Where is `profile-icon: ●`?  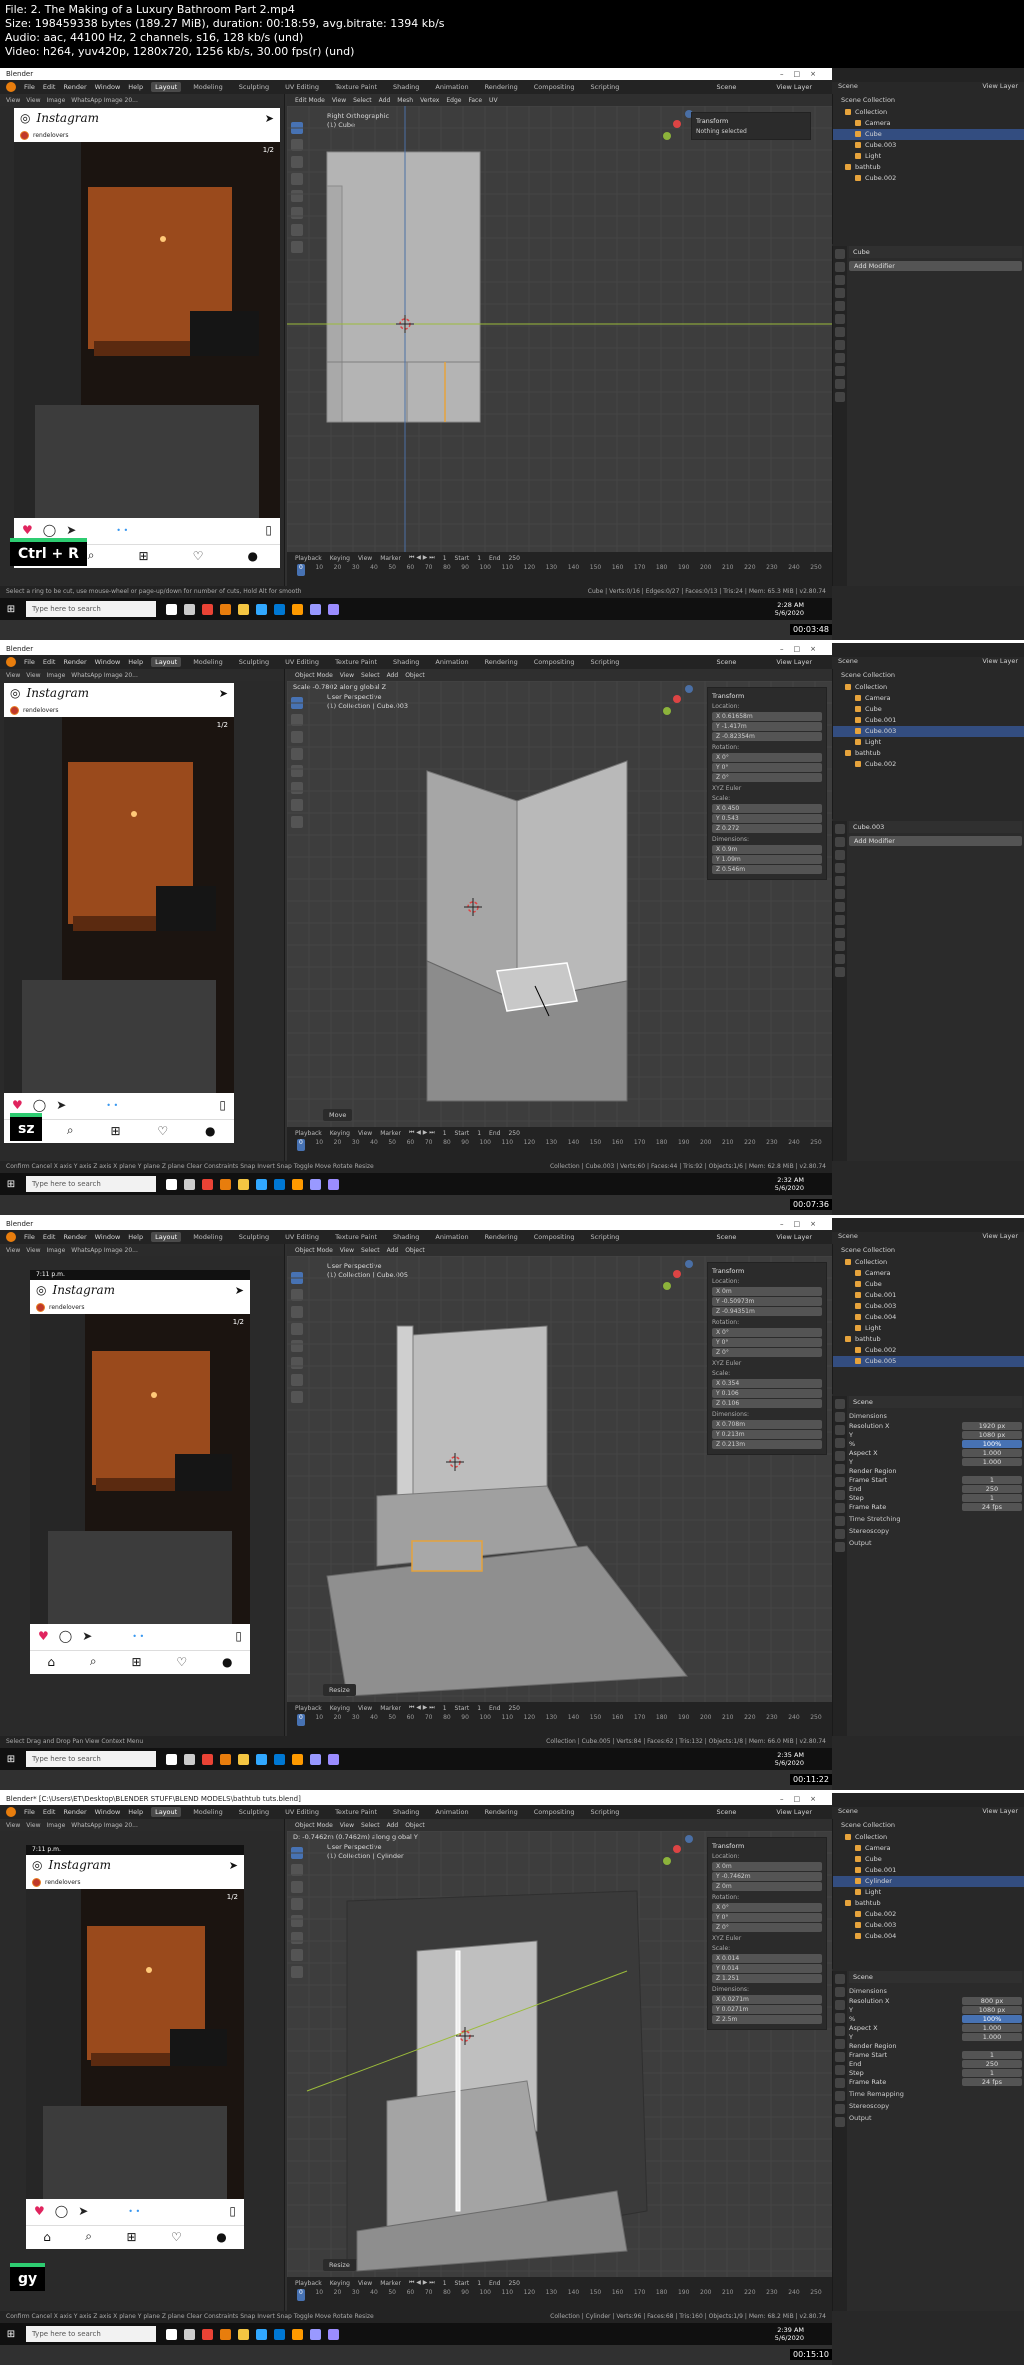 profile-icon: ● is located at coordinates (221, 2237).